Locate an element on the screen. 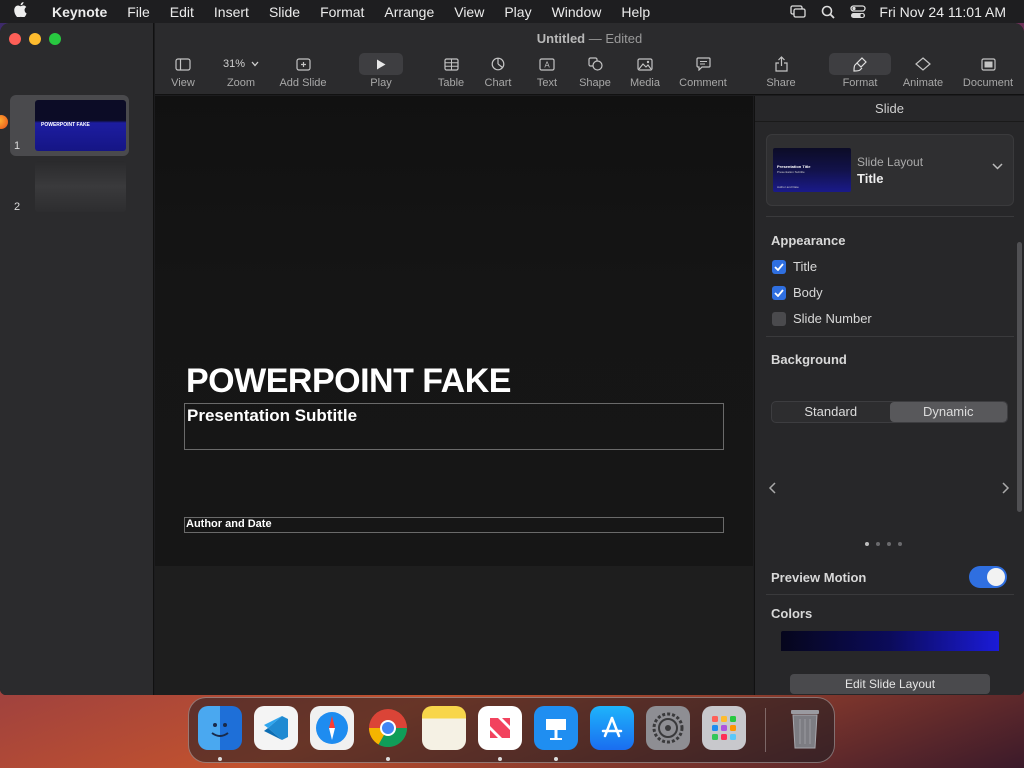 The height and width of the screenshot is (768, 1024). document-status: Edited is located at coordinates (624, 38).